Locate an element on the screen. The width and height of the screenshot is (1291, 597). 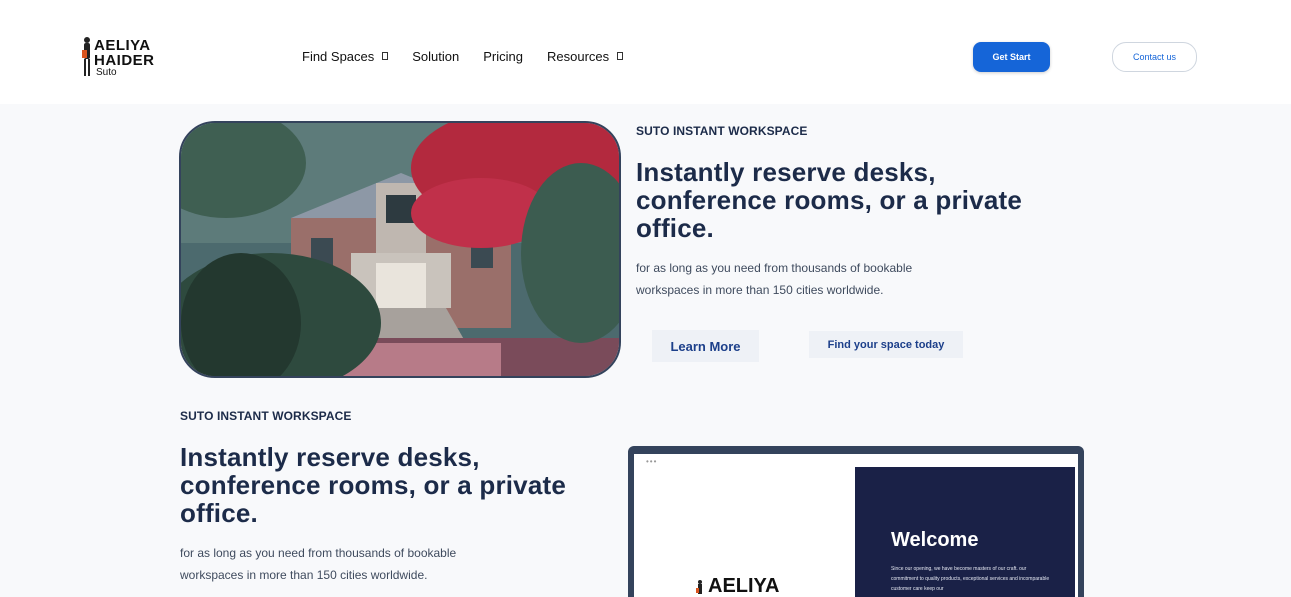
hero-house-image is located at coordinates (400, 249).